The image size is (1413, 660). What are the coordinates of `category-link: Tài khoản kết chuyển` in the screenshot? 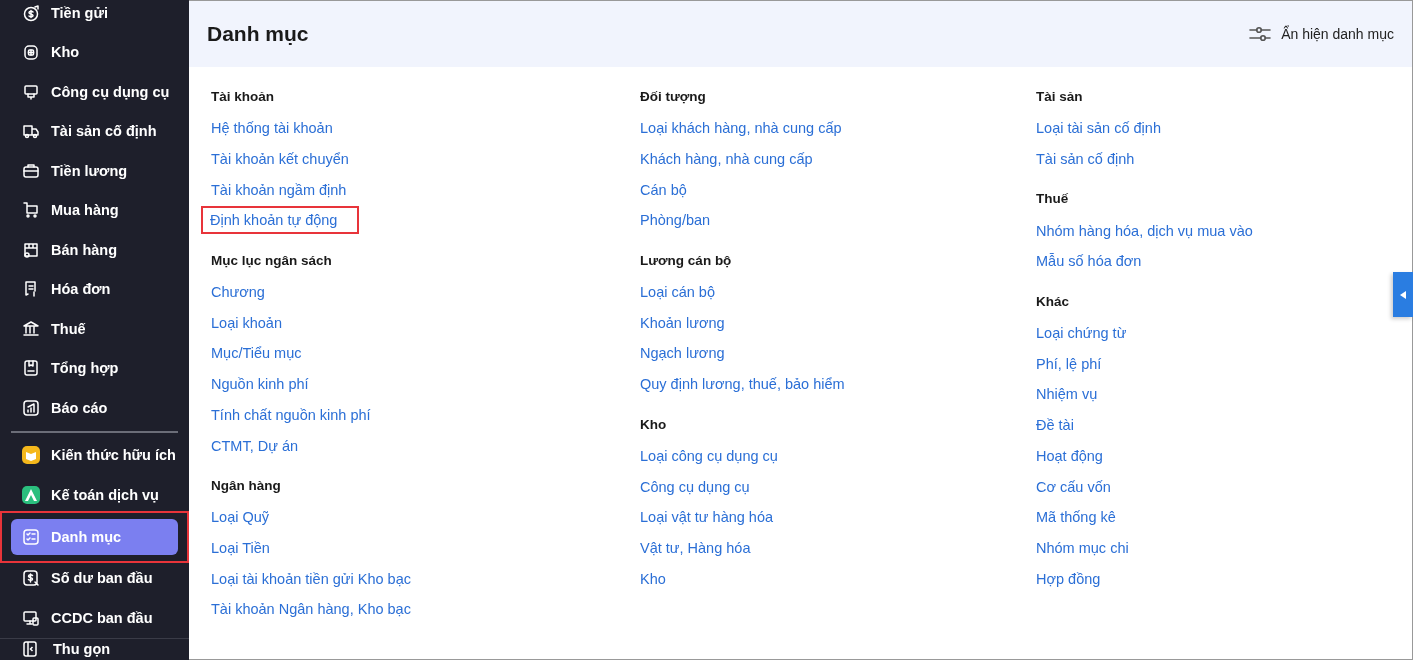 It's located at (280, 159).